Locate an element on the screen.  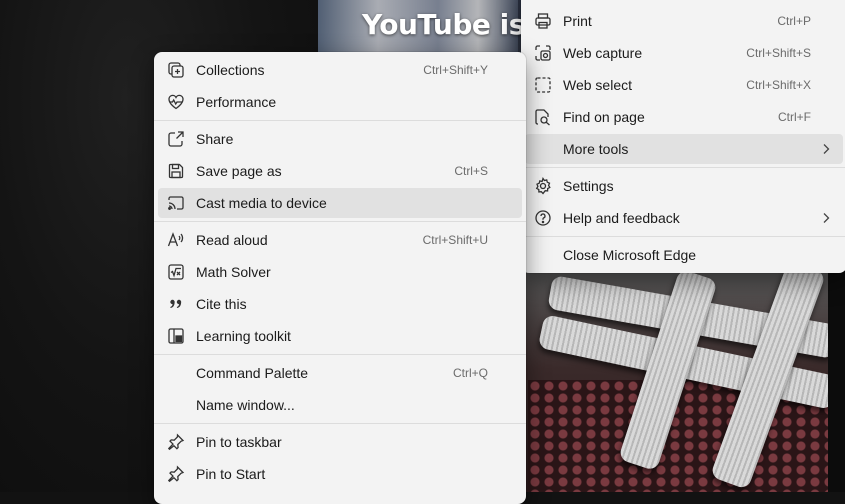
menu-item-label: Cite this is located at coordinates (221, 304).